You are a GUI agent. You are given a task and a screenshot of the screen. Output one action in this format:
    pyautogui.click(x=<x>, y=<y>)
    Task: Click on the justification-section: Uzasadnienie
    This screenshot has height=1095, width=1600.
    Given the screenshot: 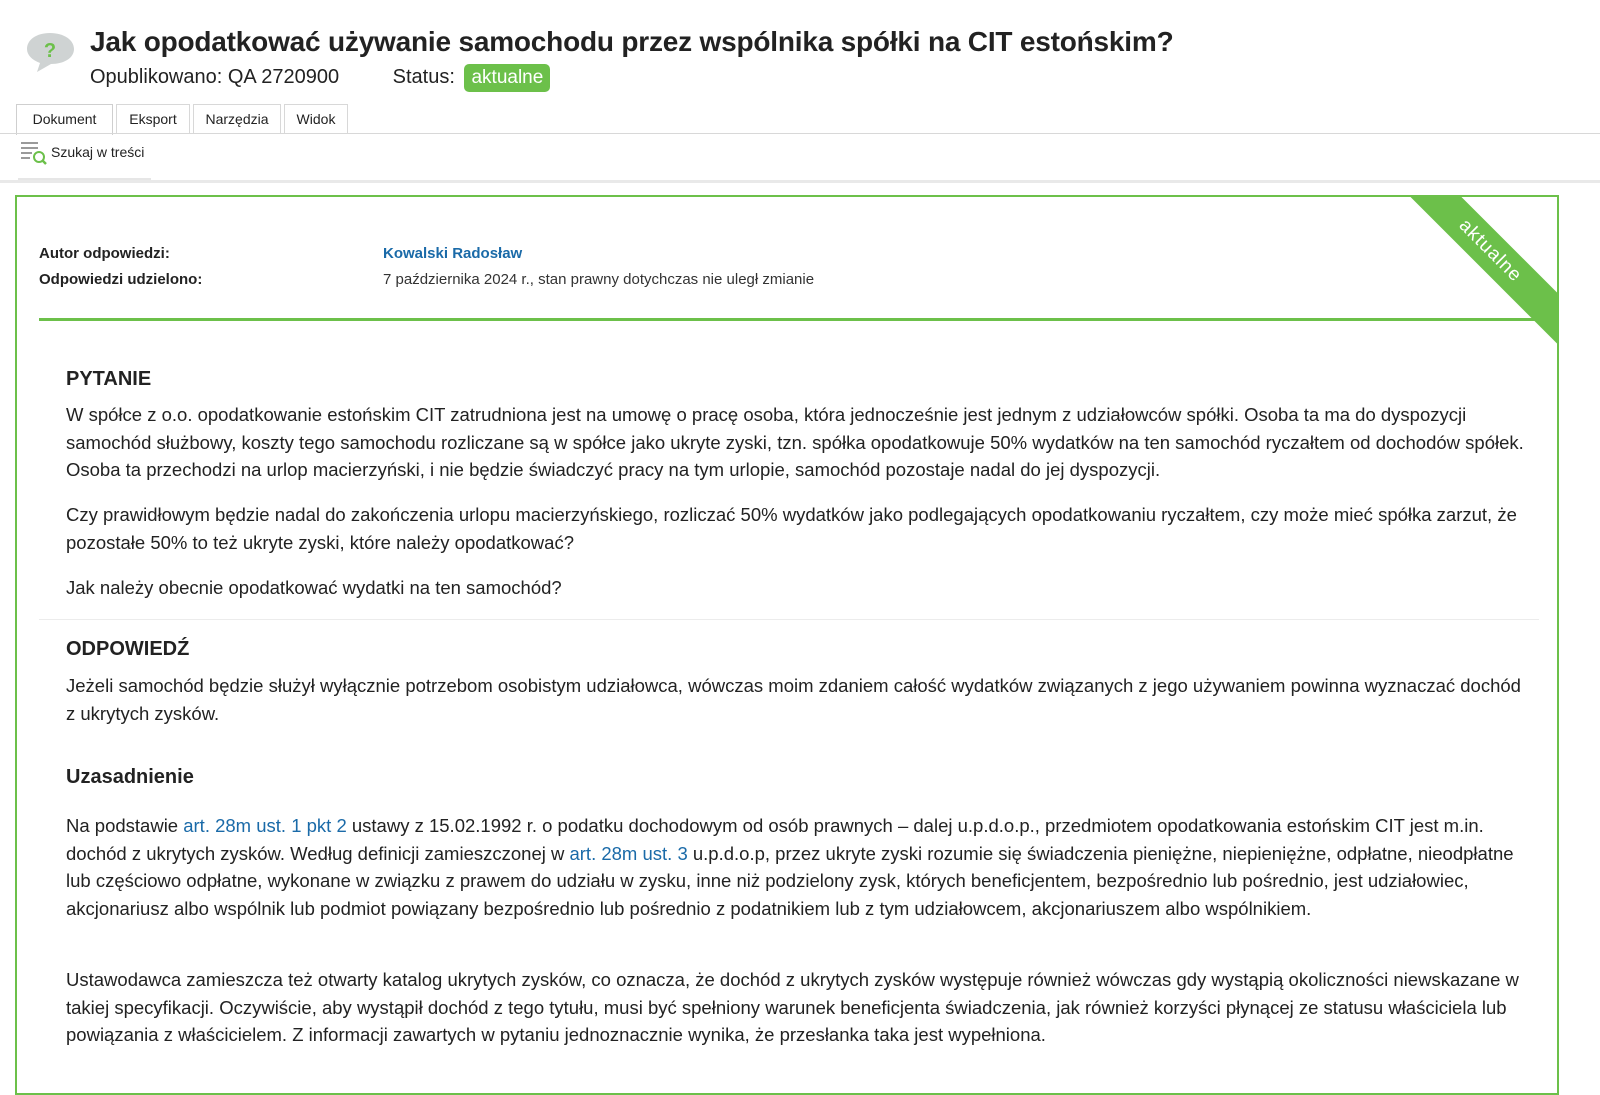 What is the action you would take?
    pyautogui.click(x=796, y=777)
    